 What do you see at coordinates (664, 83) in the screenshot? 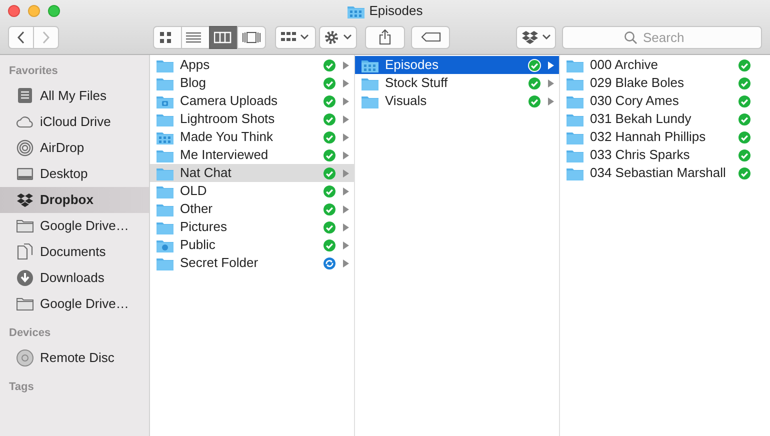
I see `folder-row: 029 Blake Boles` at bounding box center [664, 83].